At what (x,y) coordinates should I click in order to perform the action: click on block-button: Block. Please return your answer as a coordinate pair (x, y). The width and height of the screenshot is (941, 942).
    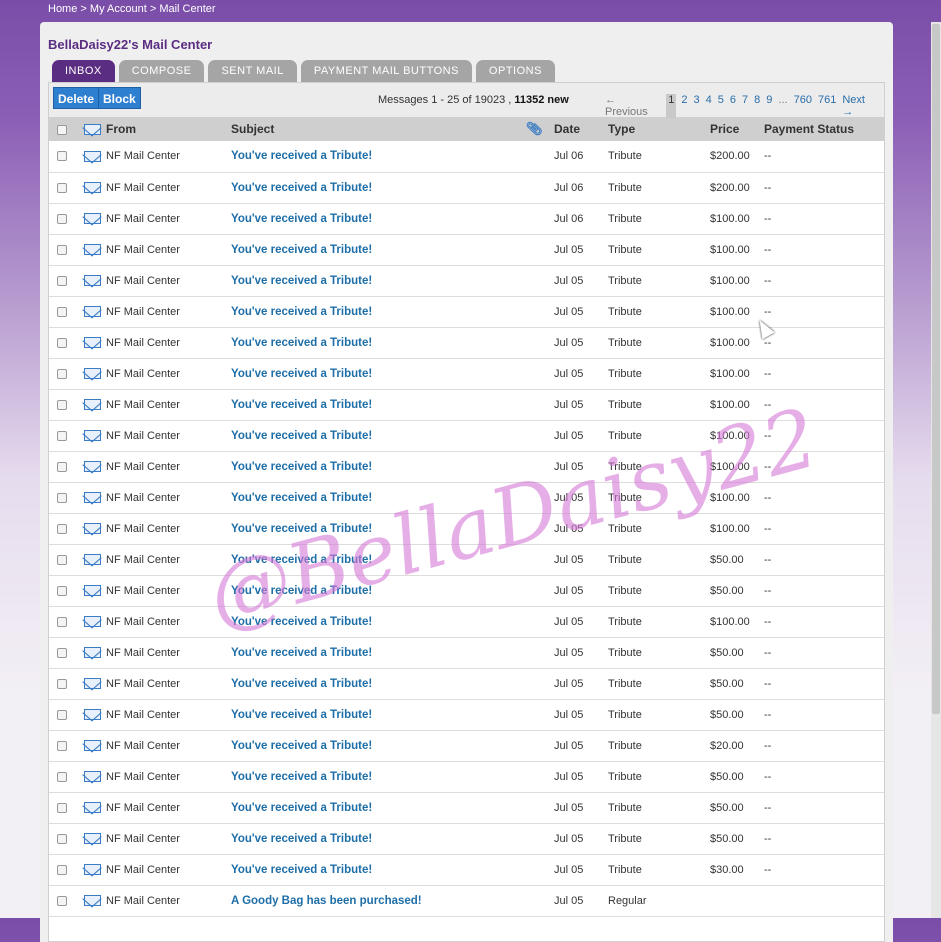
    Looking at the image, I should click on (119, 98).